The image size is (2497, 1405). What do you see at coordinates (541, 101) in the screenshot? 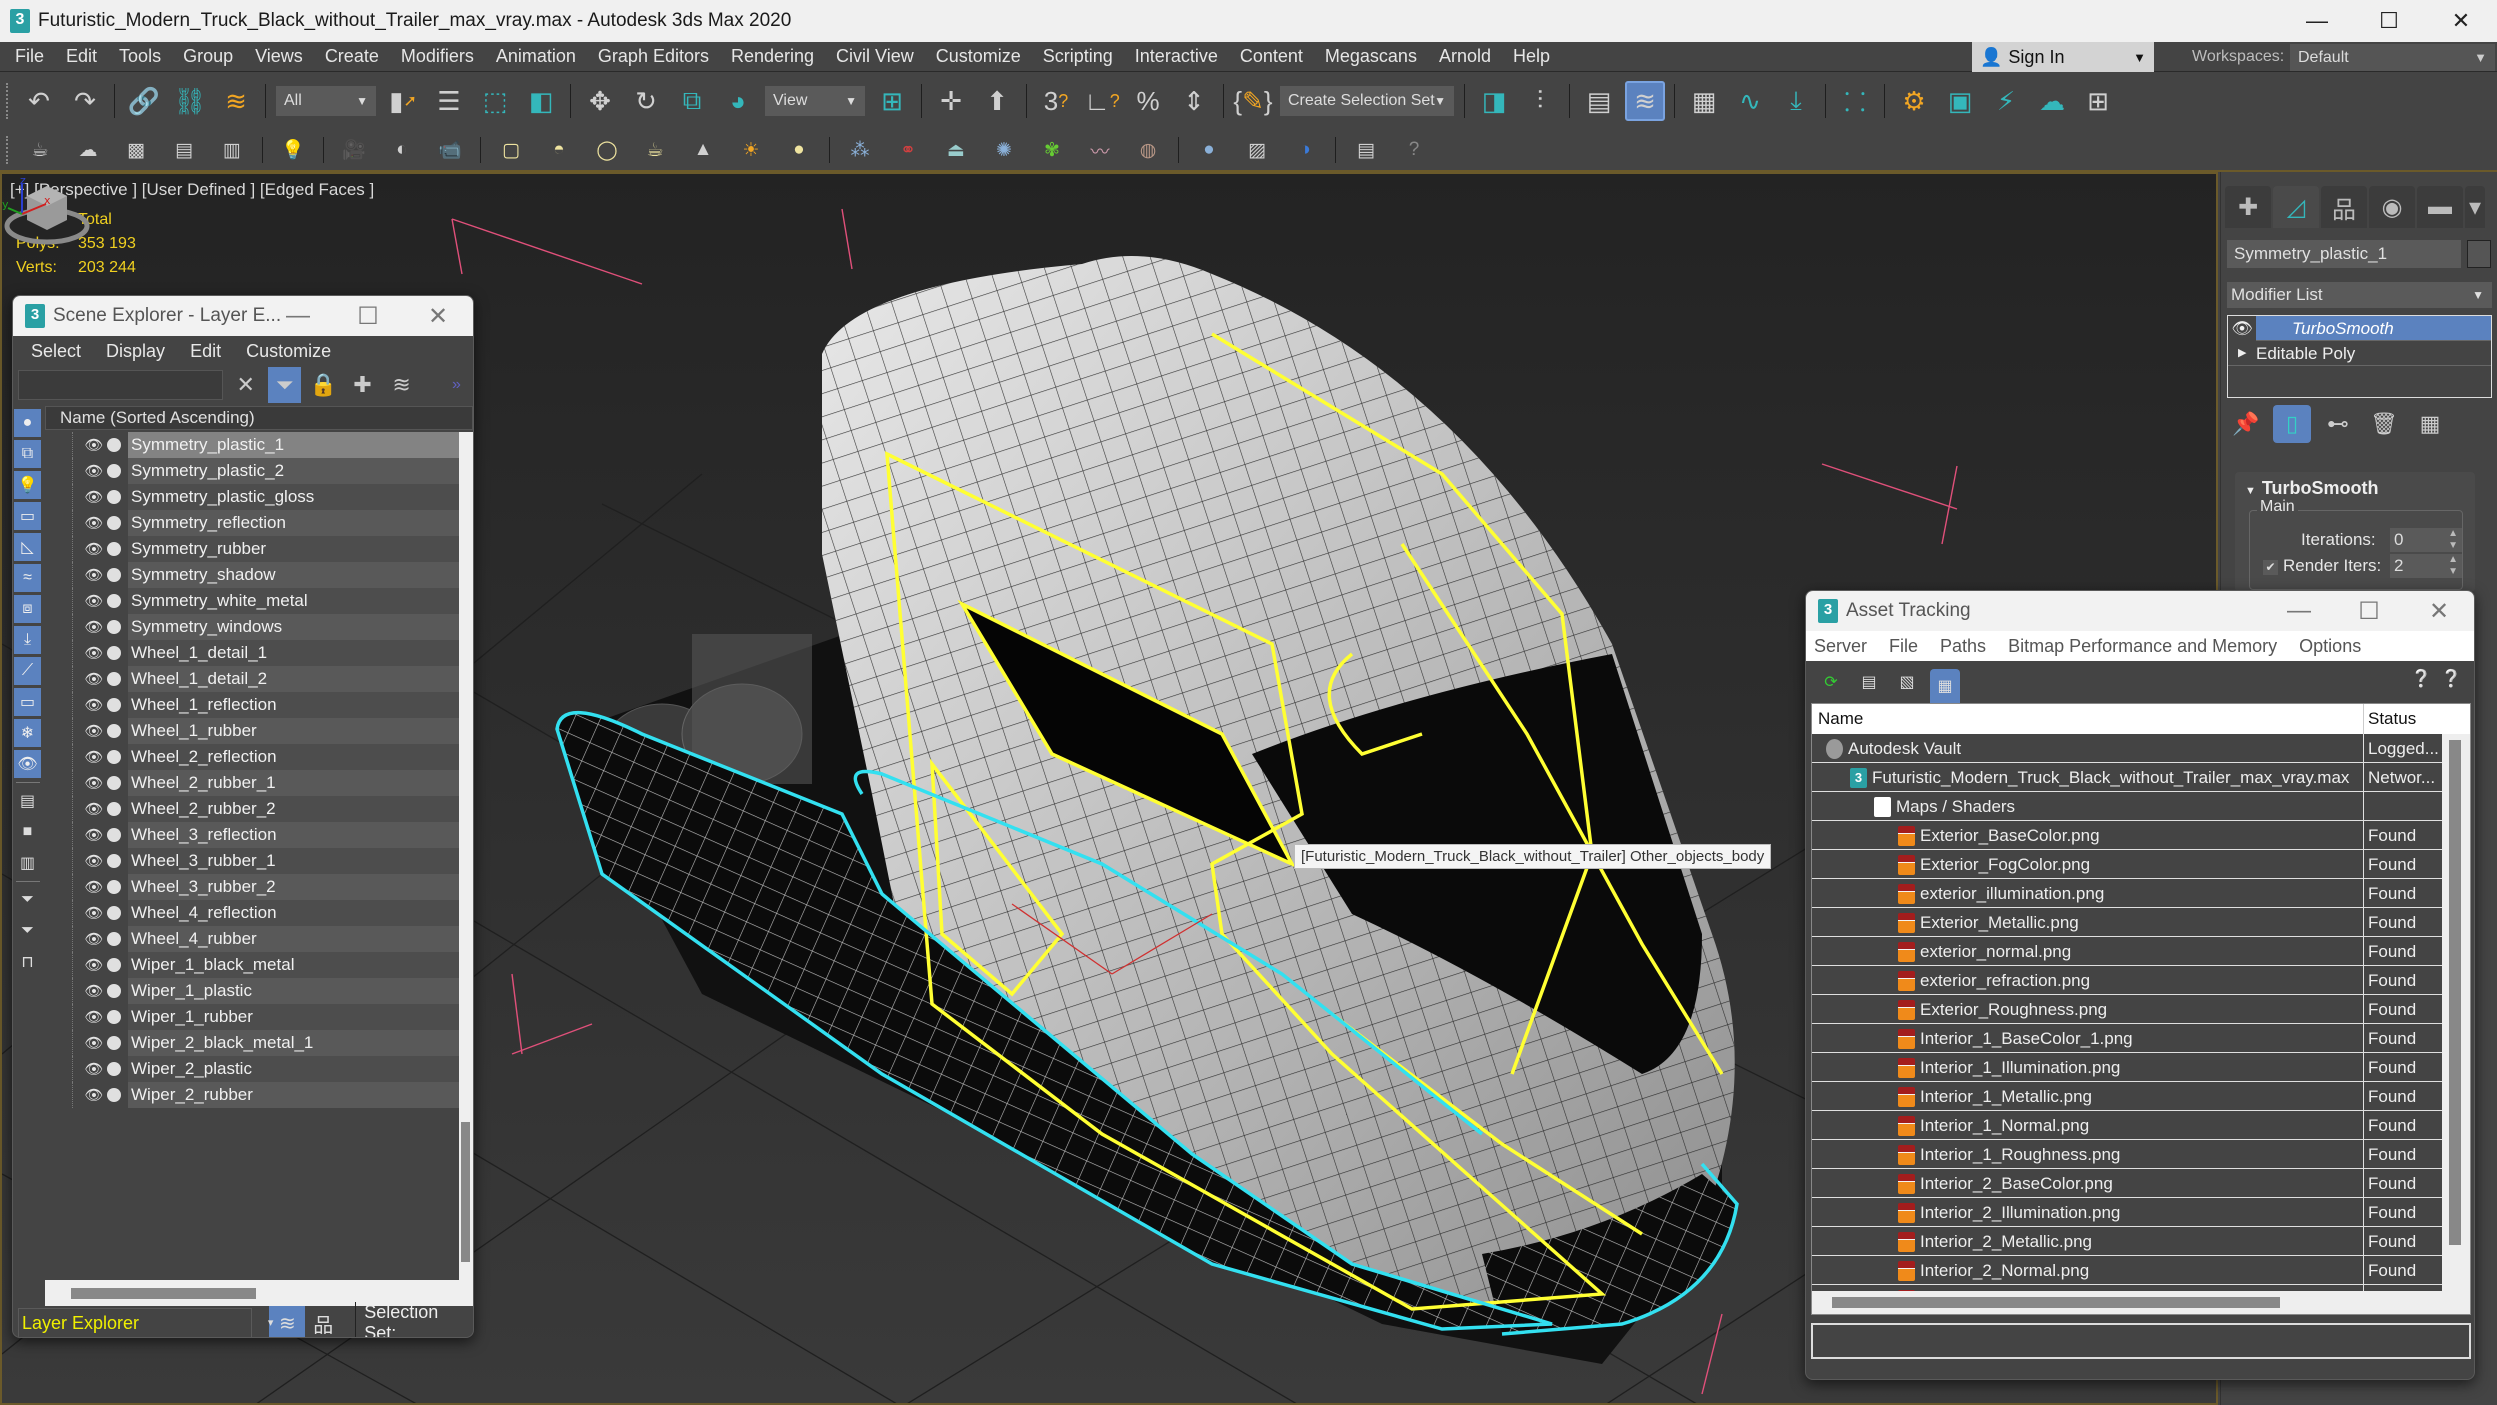
I see `window-crossing-icon: ◧` at bounding box center [541, 101].